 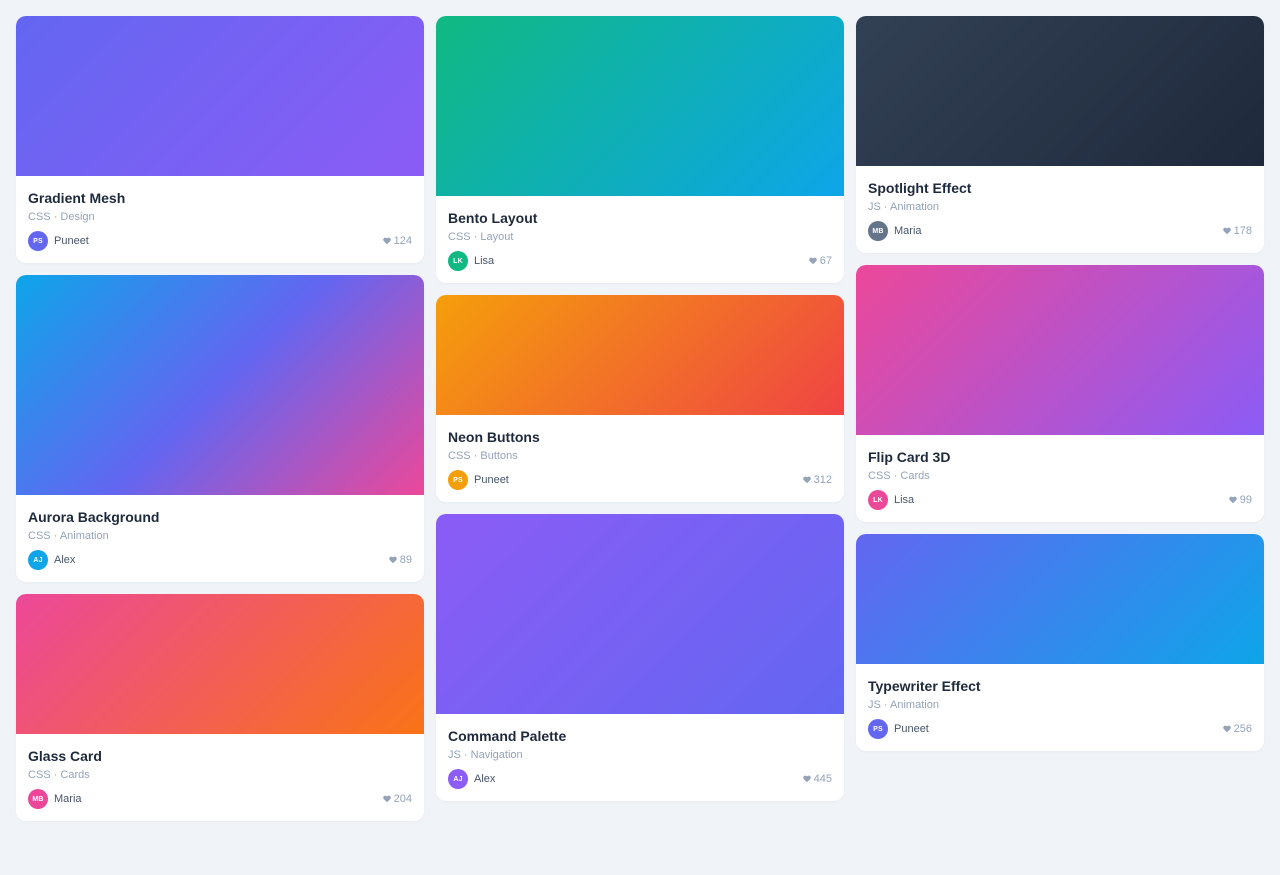 I want to click on like-count-value: 99, so click(x=1245, y=500).